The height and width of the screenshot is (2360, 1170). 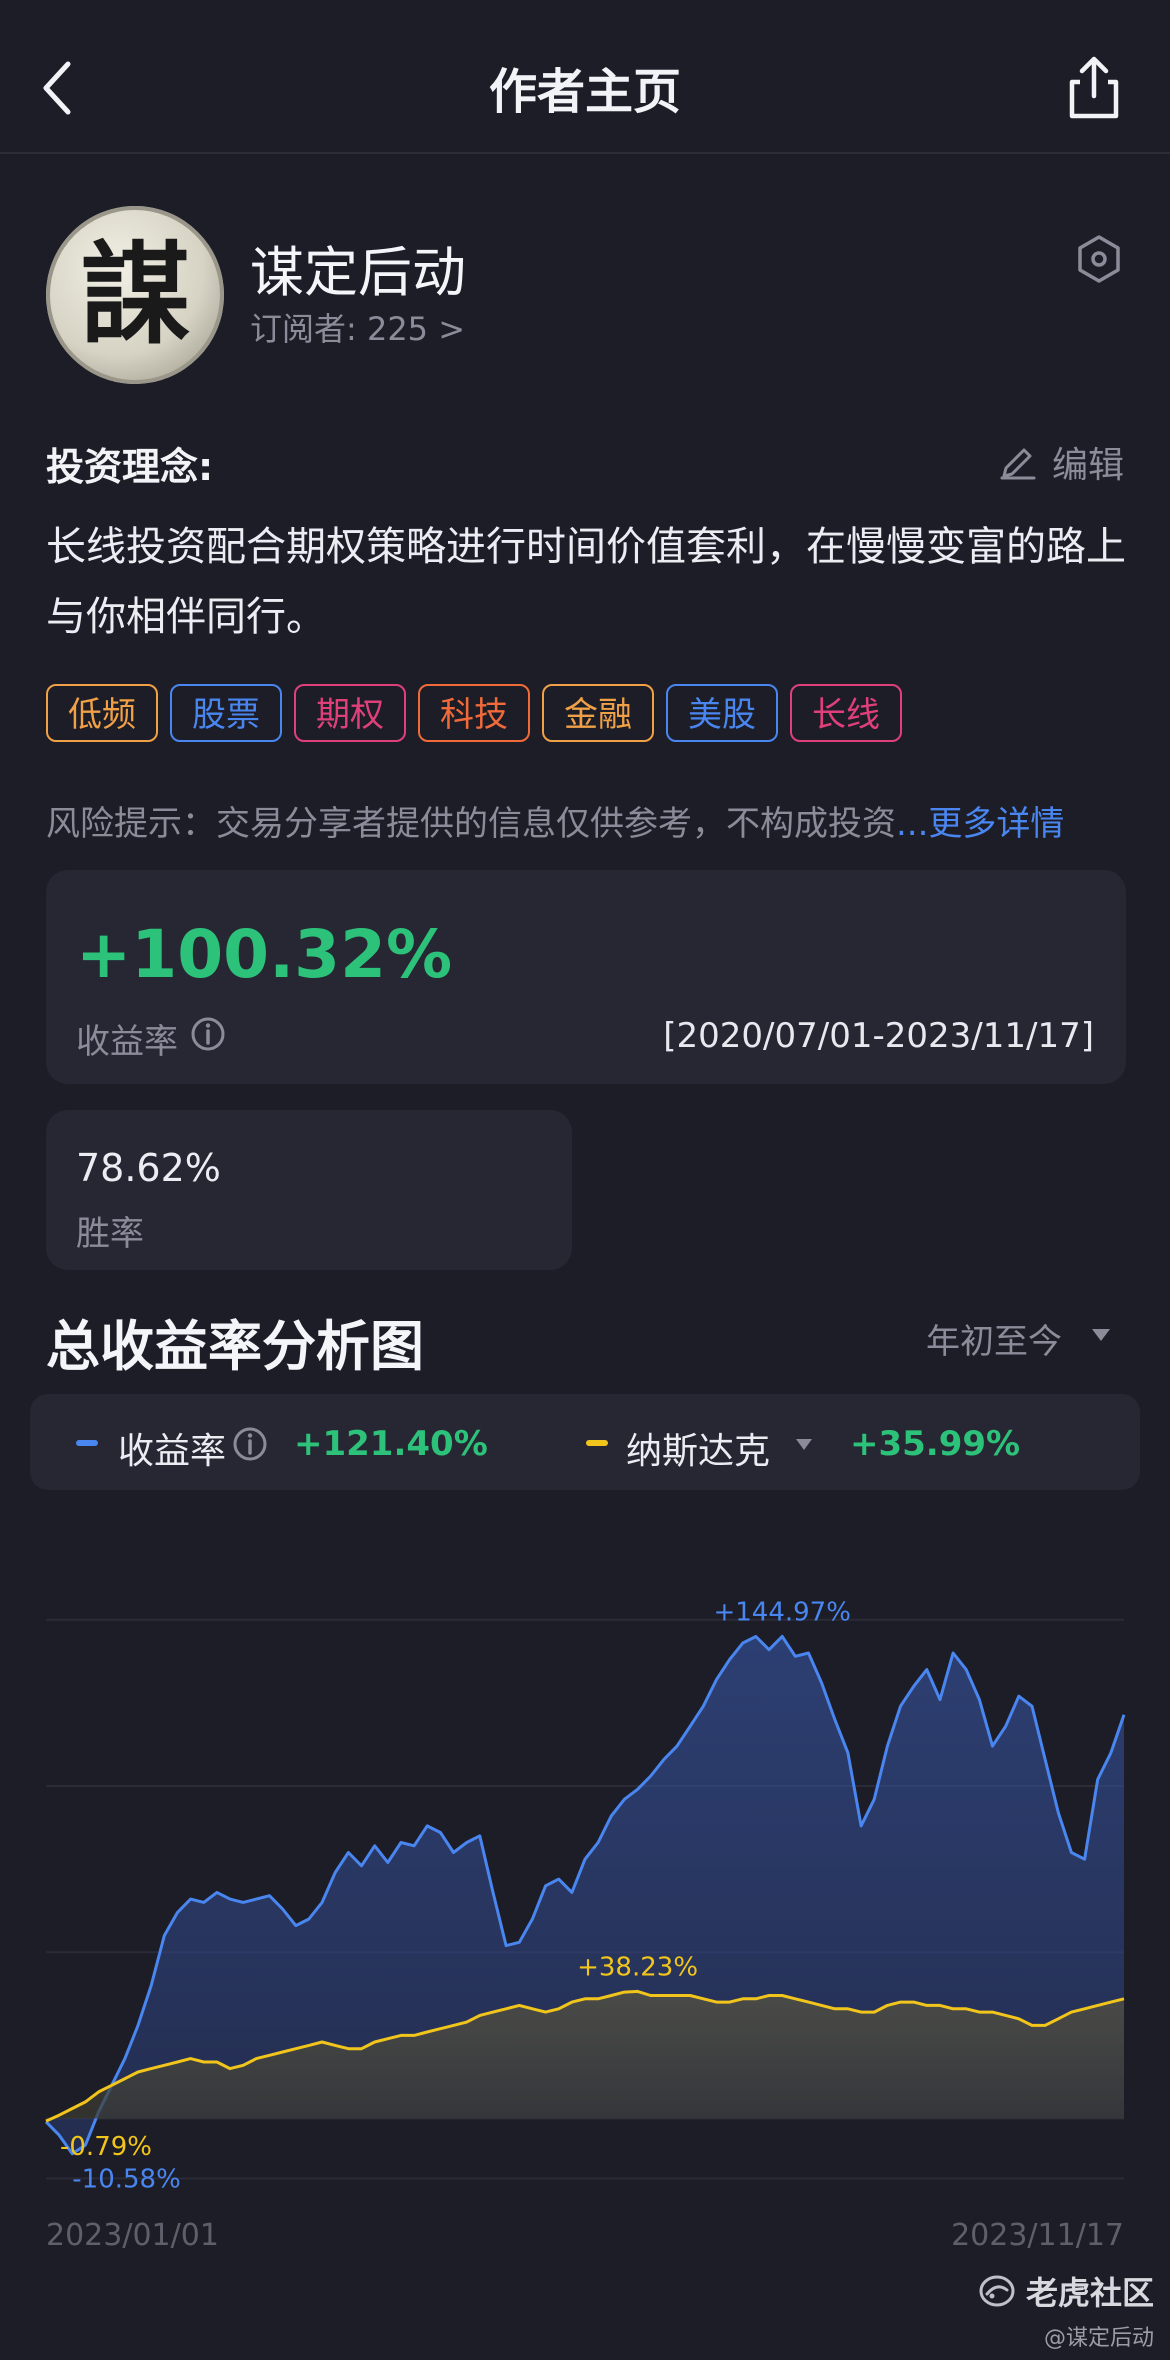 What do you see at coordinates (980, 824) in the screenshot?
I see `more-details-link: ...更多详情` at bounding box center [980, 824].